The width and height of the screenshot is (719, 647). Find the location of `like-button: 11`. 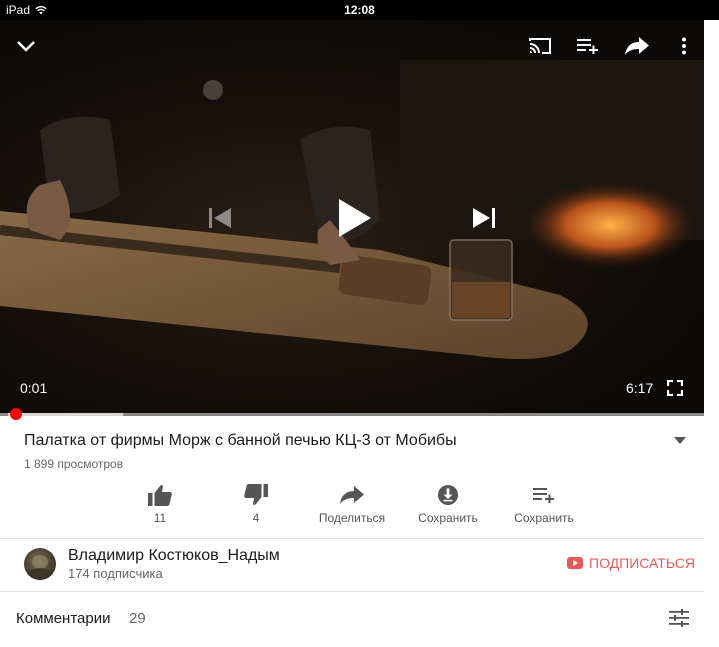

like-button: 11 is located at coordinates (160, 503).